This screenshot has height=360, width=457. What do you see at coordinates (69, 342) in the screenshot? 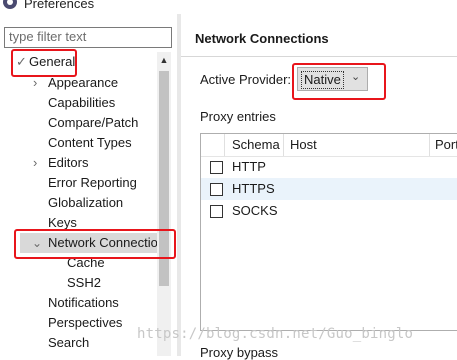
I see `tree-item-label: Search` at bounding box center [69, 342].